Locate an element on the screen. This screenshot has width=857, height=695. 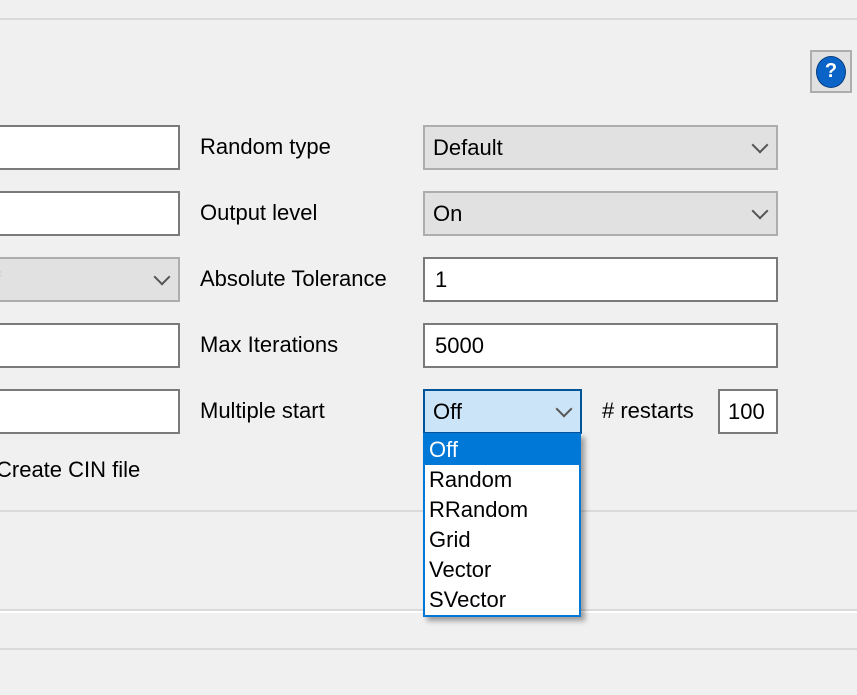
absolute-tolerance-input: 1 is located at coordinates (600, 279).